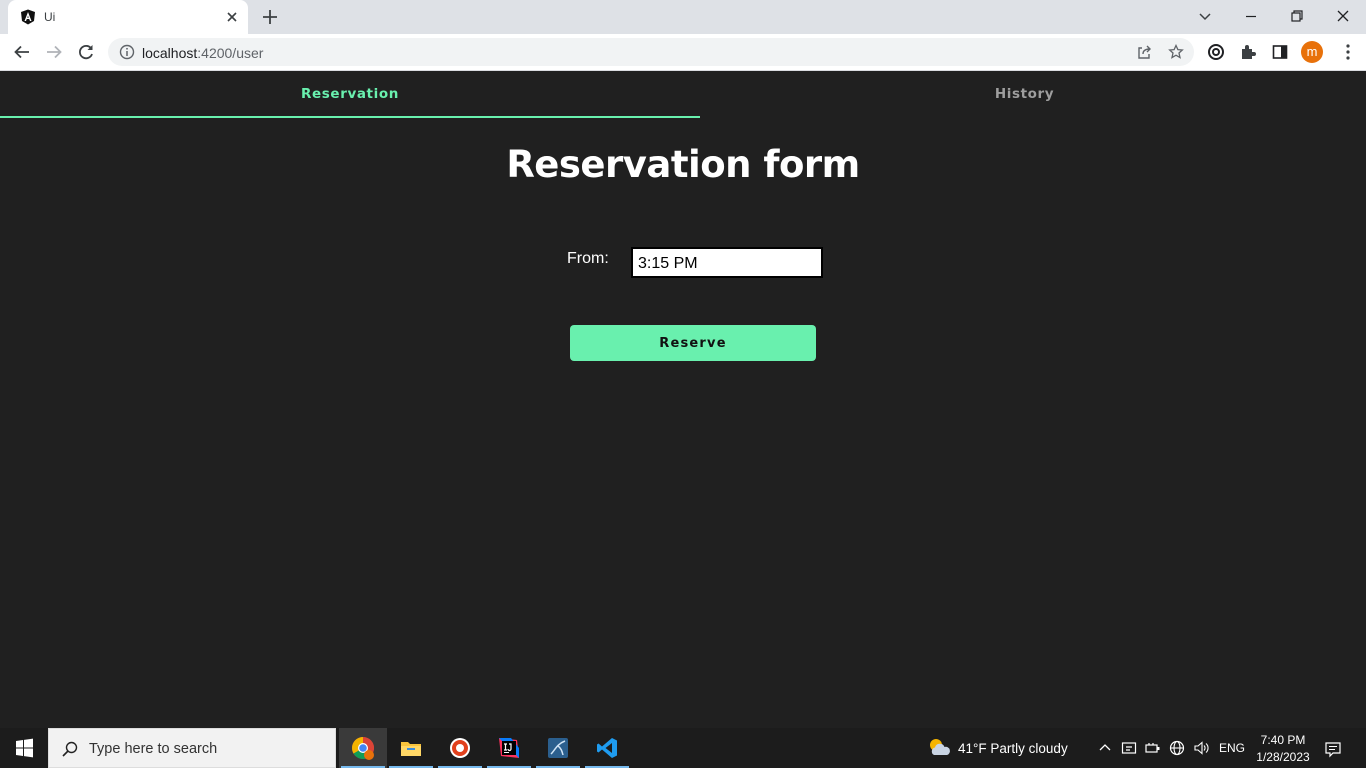 The width and height of the screenshot is (1366, 768). Describe the element at coordinates (1205, 16) in the screenshot. I see `tab-search-chevron-icon` at that location.